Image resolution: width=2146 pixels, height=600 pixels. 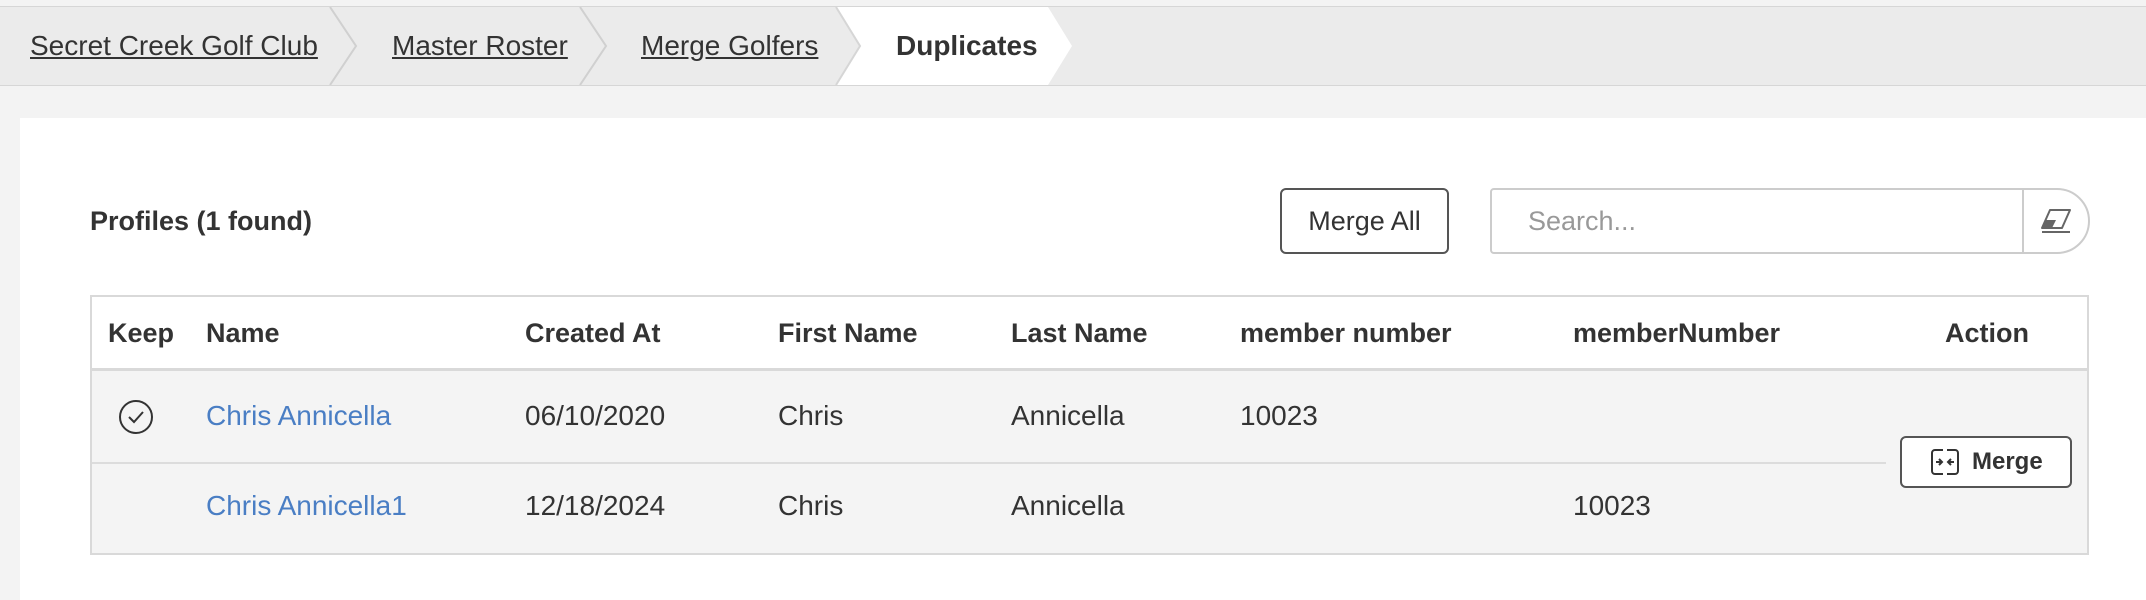 I want to click on eraser-icon, so click(x=2057, y=221).